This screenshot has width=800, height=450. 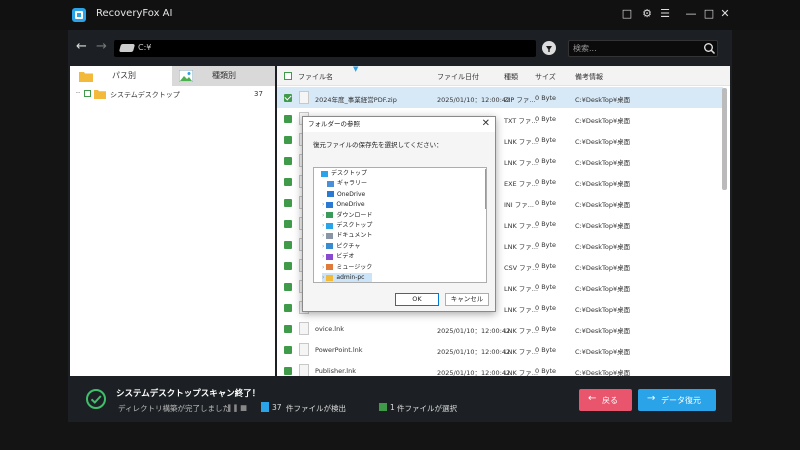 What do you see at coordinates (145, 95) in the screenshot?
I see `tree-item-label: システムデスクトップ` at bounding box center [145, 95].